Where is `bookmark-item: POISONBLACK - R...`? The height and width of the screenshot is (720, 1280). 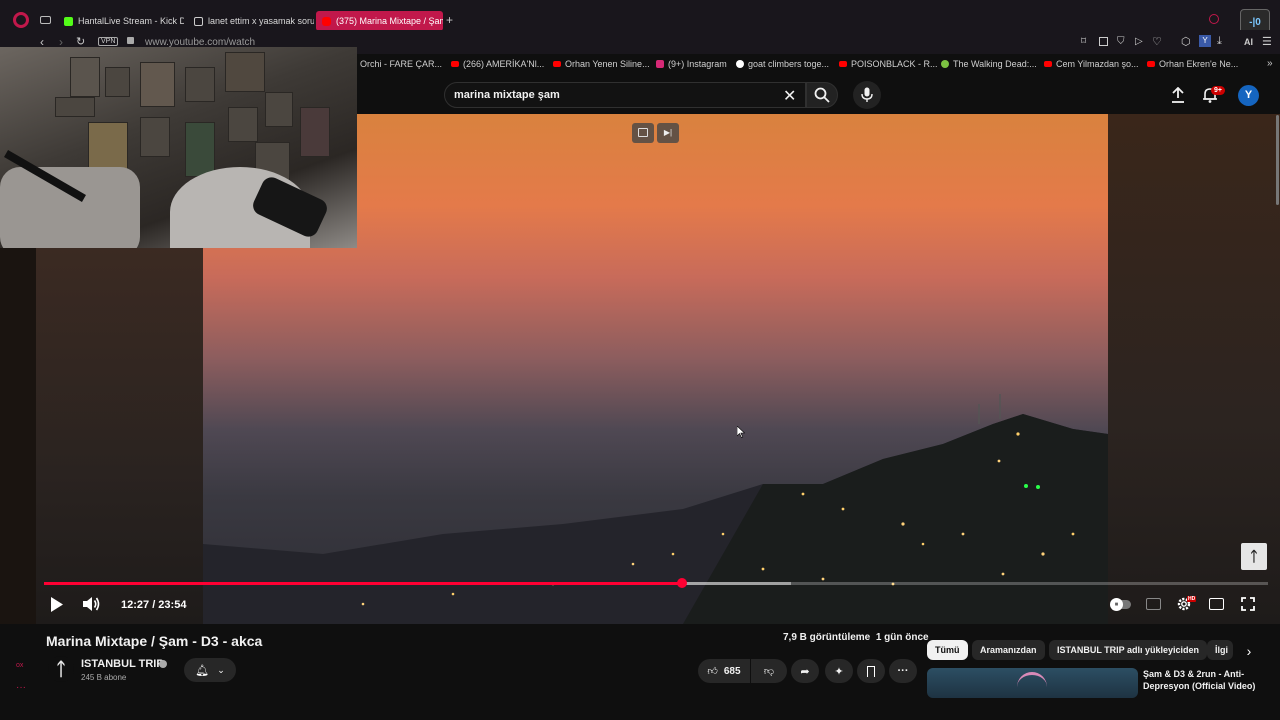
bookmark-item: POISONBLACK - R... is located at coordinates (888, 64).